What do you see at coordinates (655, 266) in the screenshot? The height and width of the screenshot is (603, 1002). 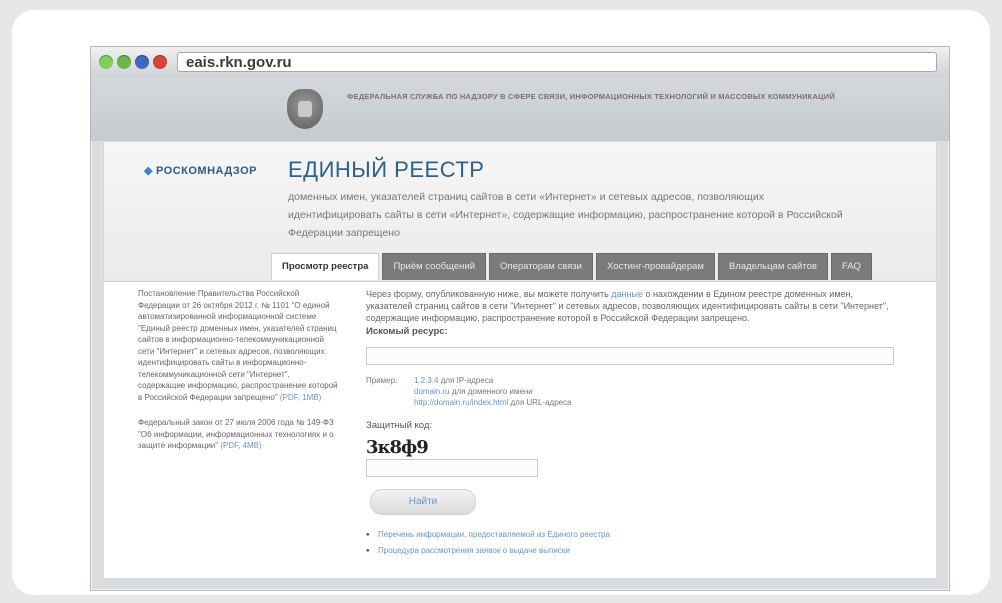 I see `tab-hosting: Хостинг-провайдерам` at bounding box center [655, 266].